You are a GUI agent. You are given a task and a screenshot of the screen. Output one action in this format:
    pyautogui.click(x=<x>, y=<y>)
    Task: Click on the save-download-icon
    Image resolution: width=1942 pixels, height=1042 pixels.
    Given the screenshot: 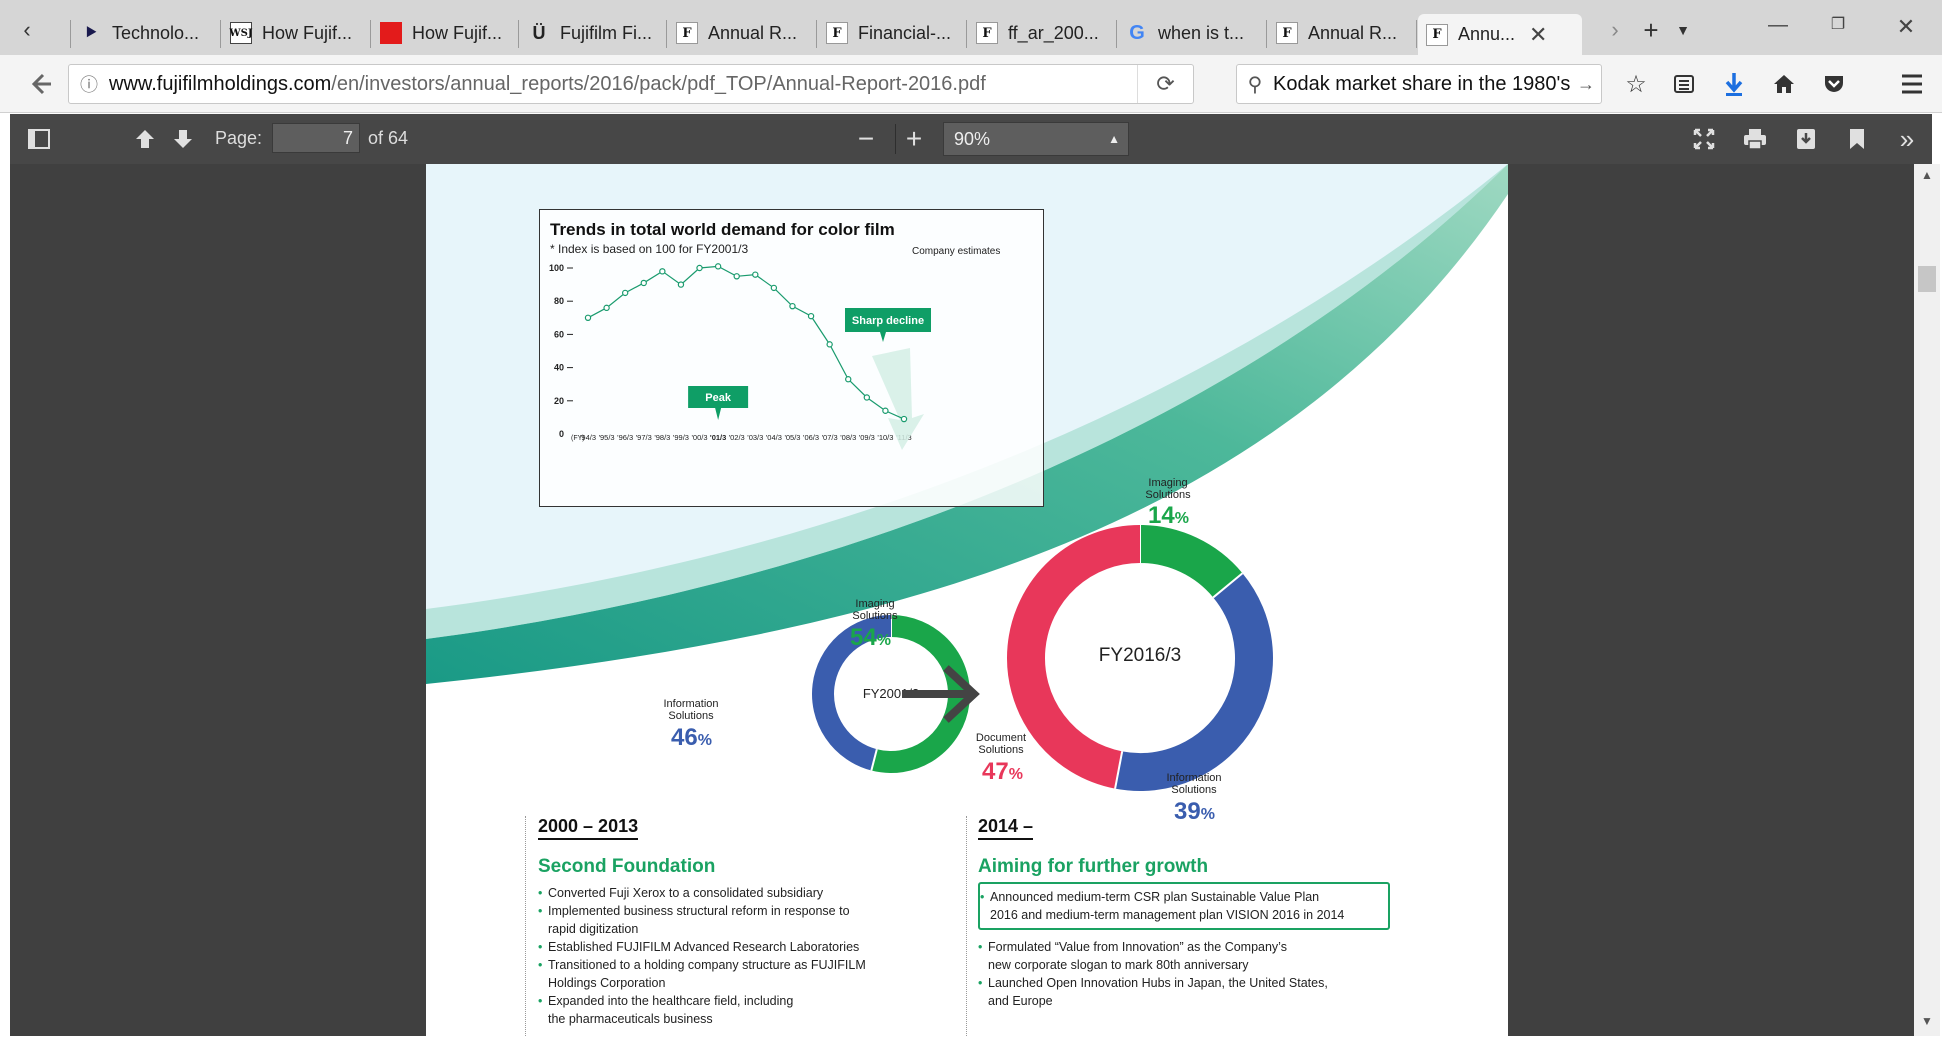 What is the action you would take?
    pyautogui.click(x=1806, y=139)
    